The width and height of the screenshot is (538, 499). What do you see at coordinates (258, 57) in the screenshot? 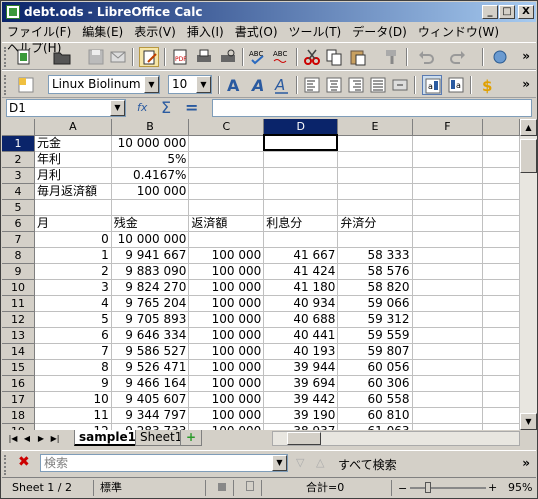
I see `spellcheck-icon: ABC` at bounding box center [258, 57].